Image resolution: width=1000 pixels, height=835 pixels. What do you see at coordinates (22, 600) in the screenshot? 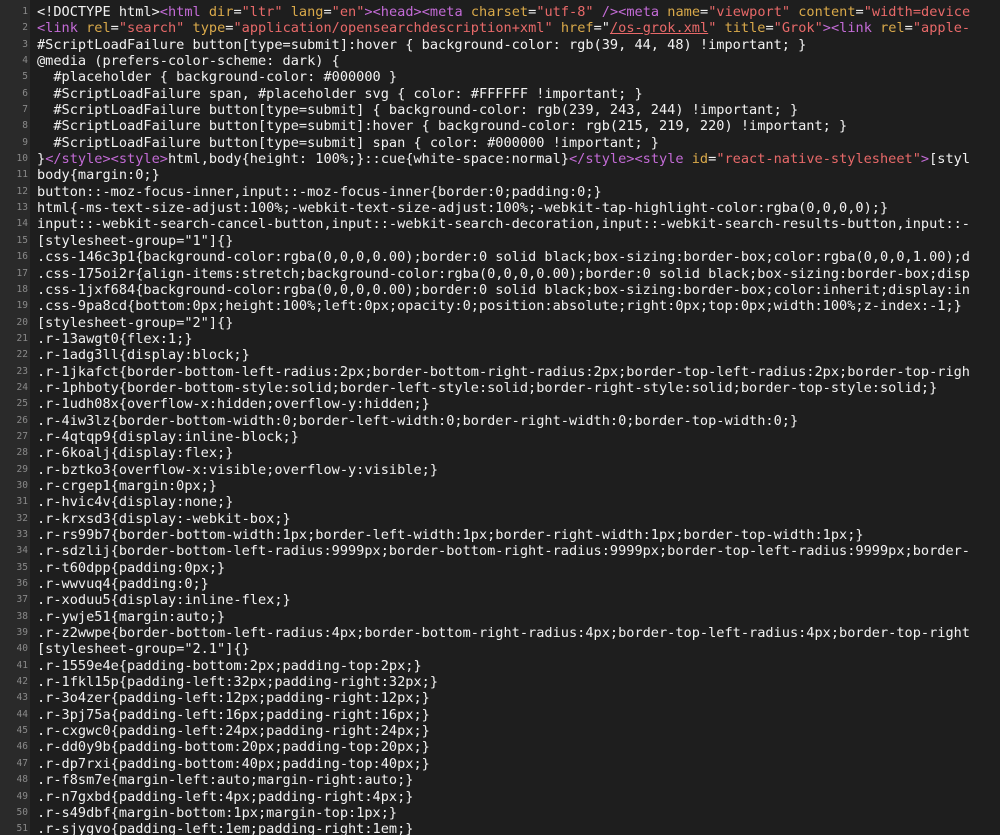
I see `line-number: 37` at bounding box center [22, 600].